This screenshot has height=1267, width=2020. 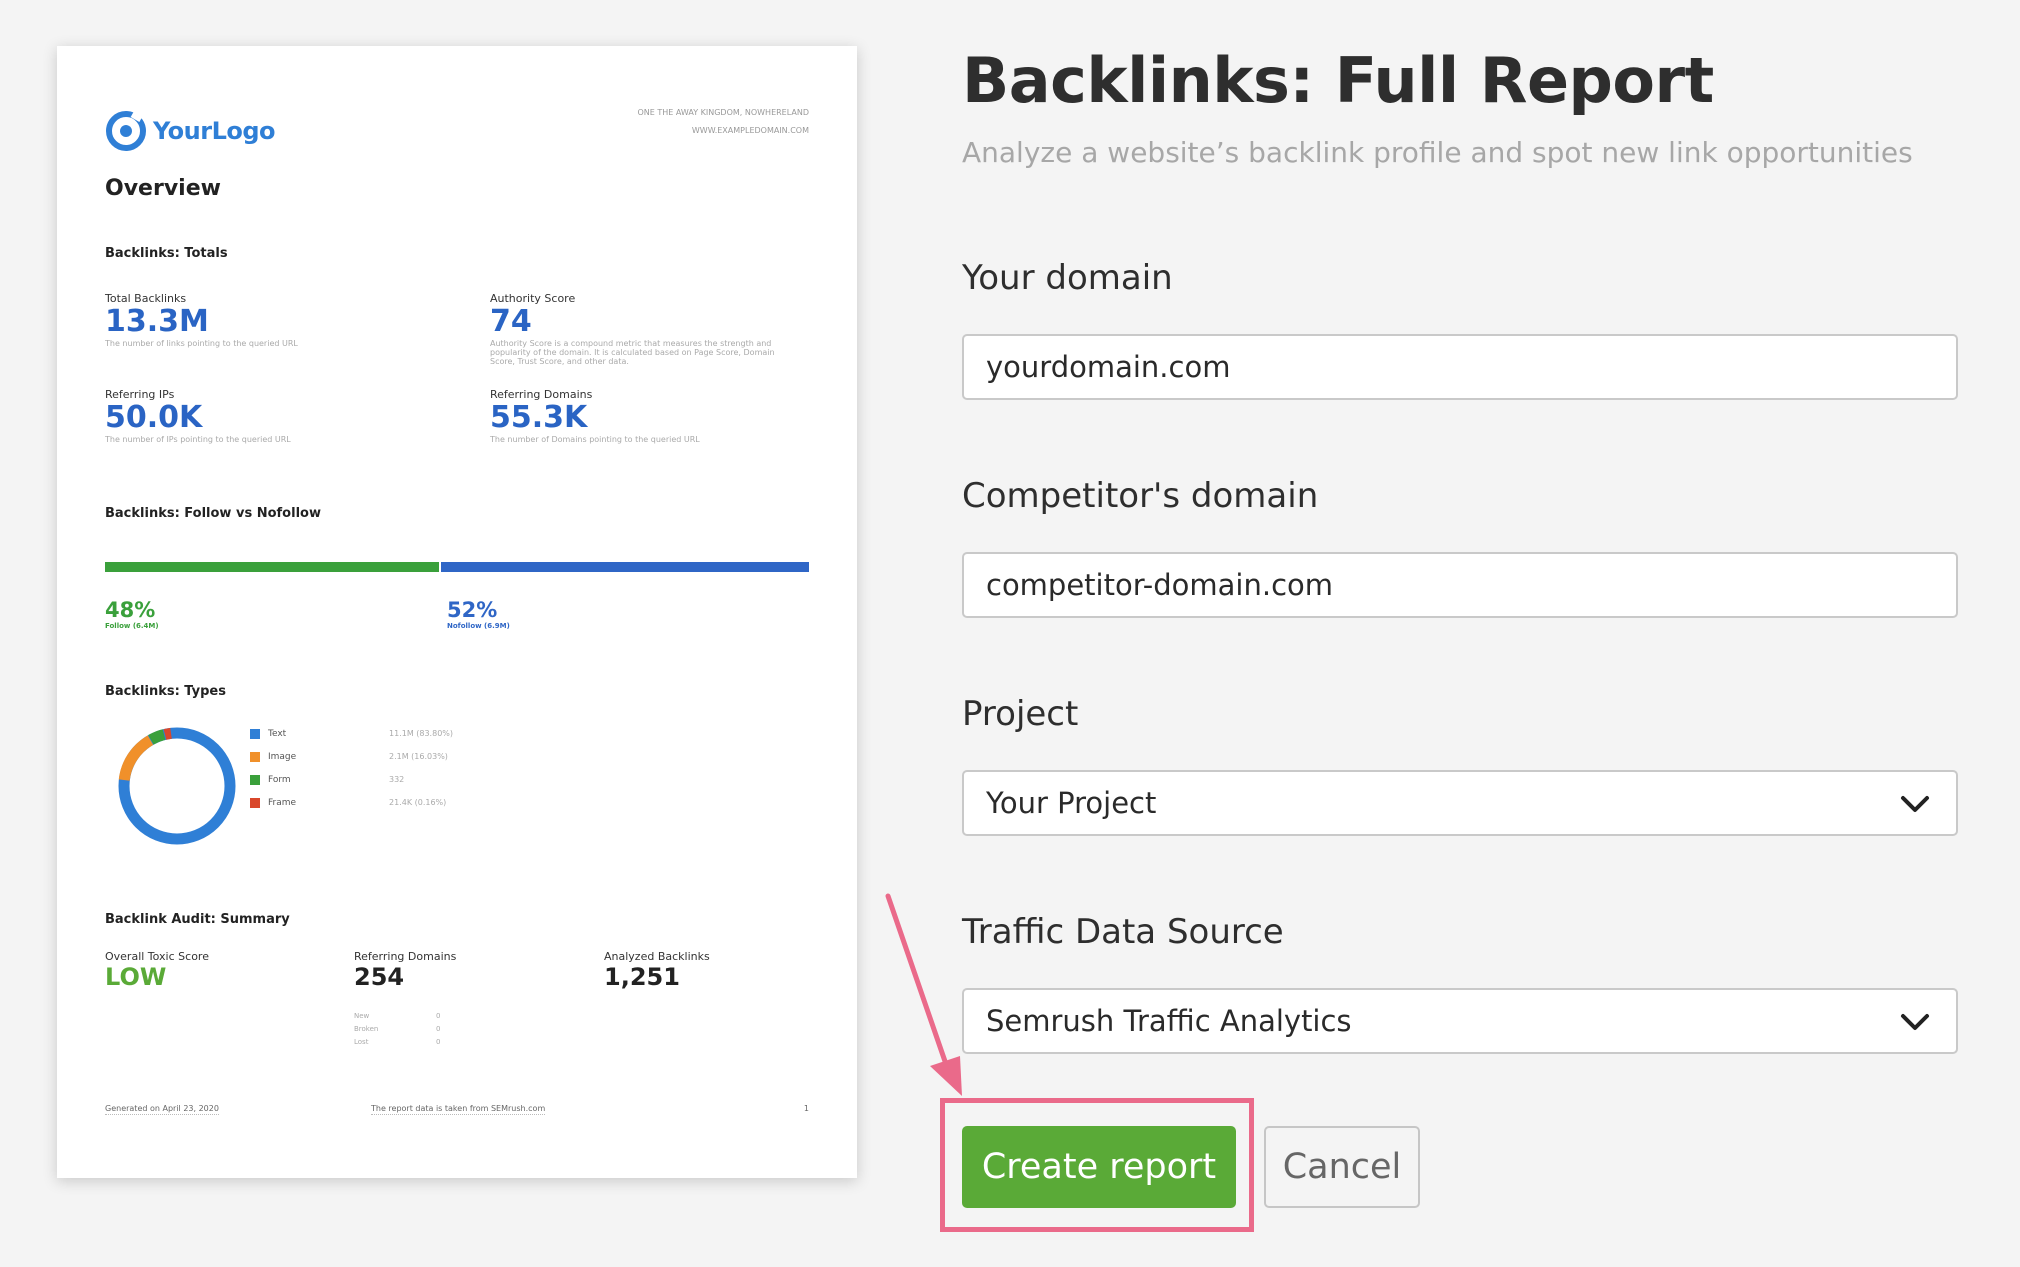 I want to click on follow-bar, so click(x=272, y=567).